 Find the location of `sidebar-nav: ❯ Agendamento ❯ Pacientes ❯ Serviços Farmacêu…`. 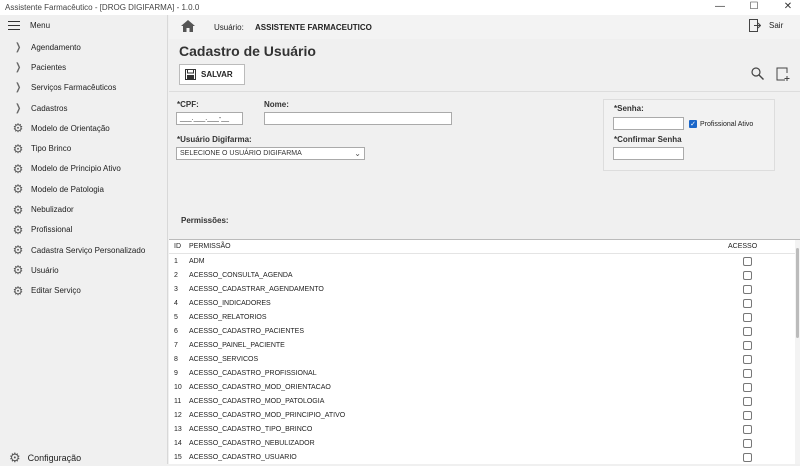

sidebar-nav: ❯ Agendamento ❯ Pacientes ❯ Serviços Farmacêu… is located at coordinates (84, 169).